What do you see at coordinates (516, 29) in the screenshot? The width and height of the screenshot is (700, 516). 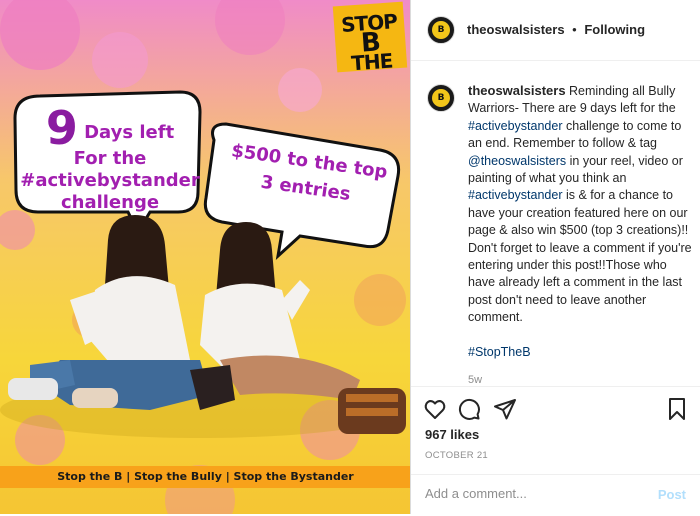 I see `header-username: theoswalsisters` at bounding box center [516, 29].